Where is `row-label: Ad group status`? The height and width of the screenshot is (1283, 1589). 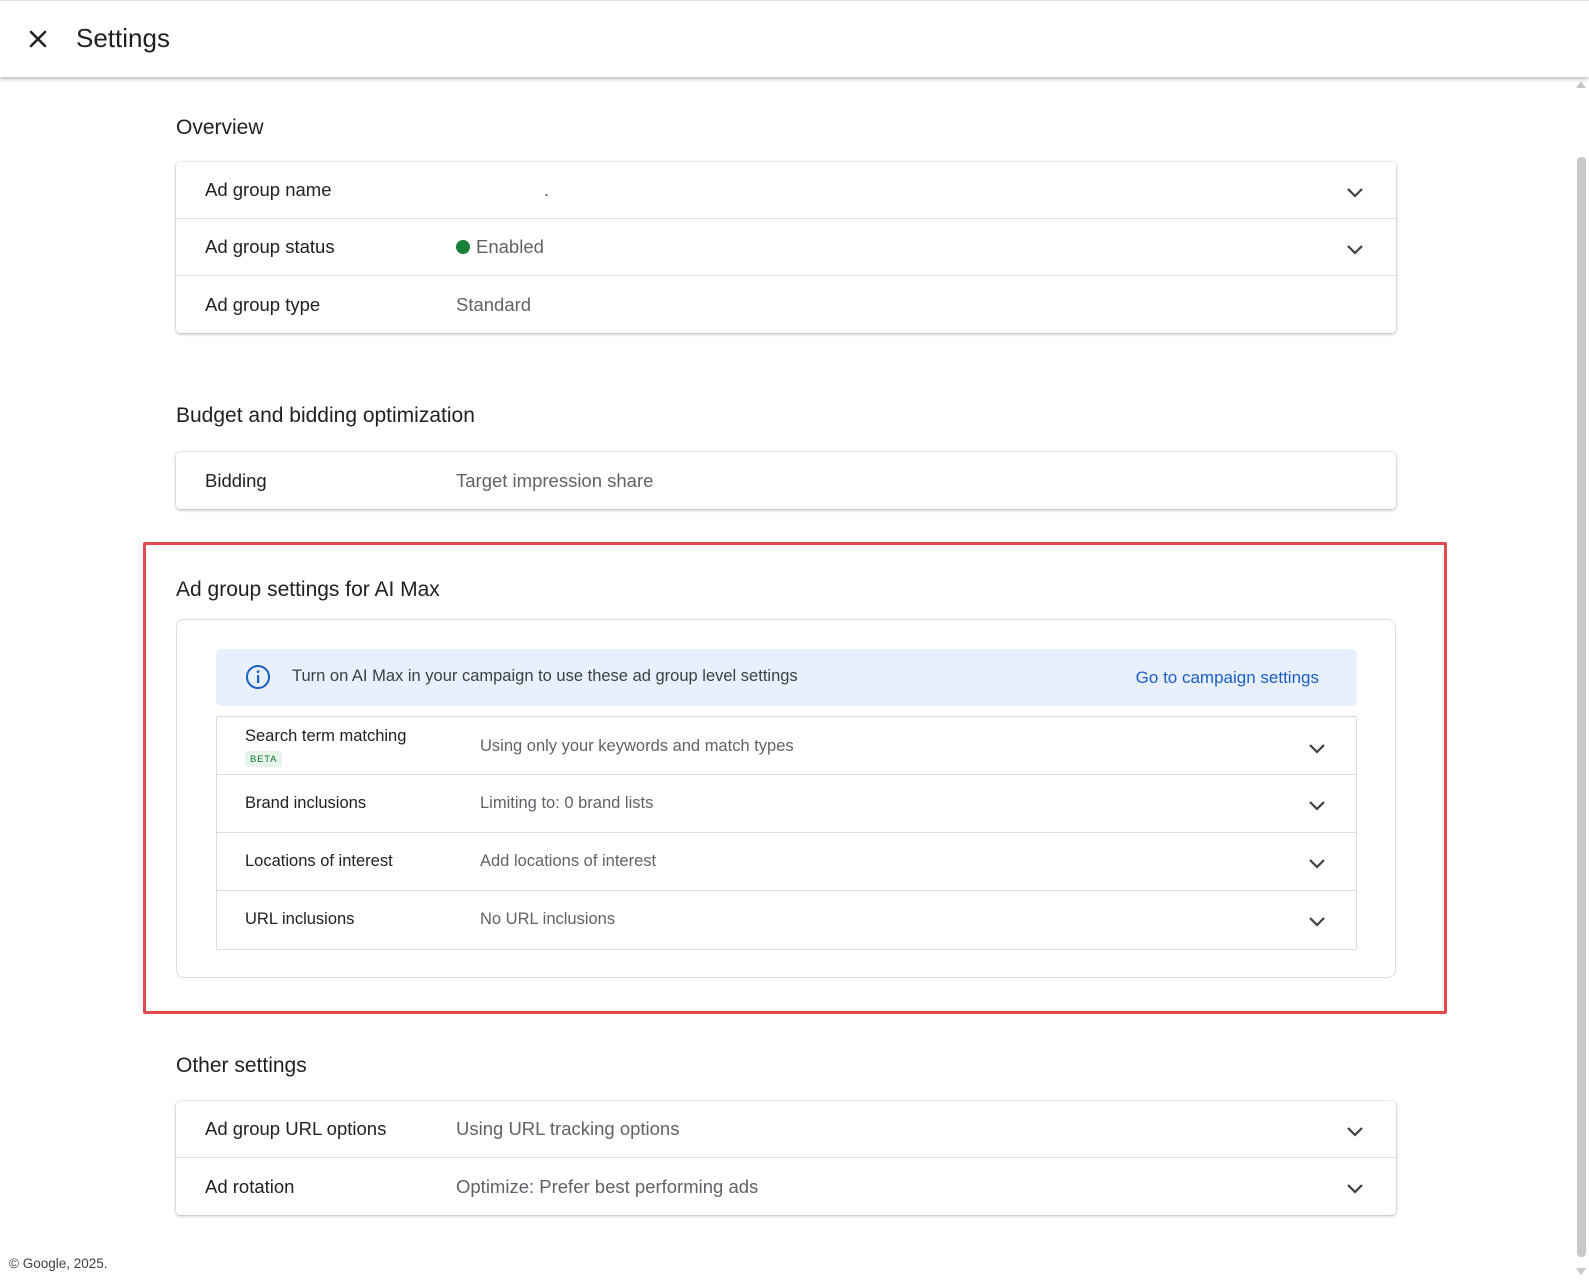
row-label: Ad group status is located at coordinates (270, 246).